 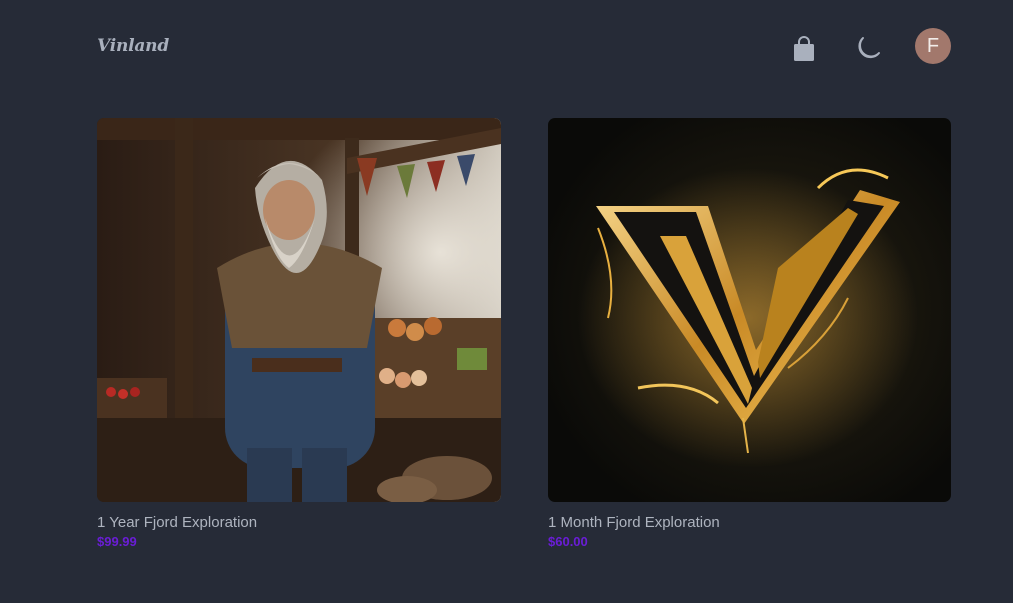 What do you see at coordinates (749, 522) in the screenshot?
I see `product-title: 1 Month Fjord Exploration` at bounding box center [749, 522].